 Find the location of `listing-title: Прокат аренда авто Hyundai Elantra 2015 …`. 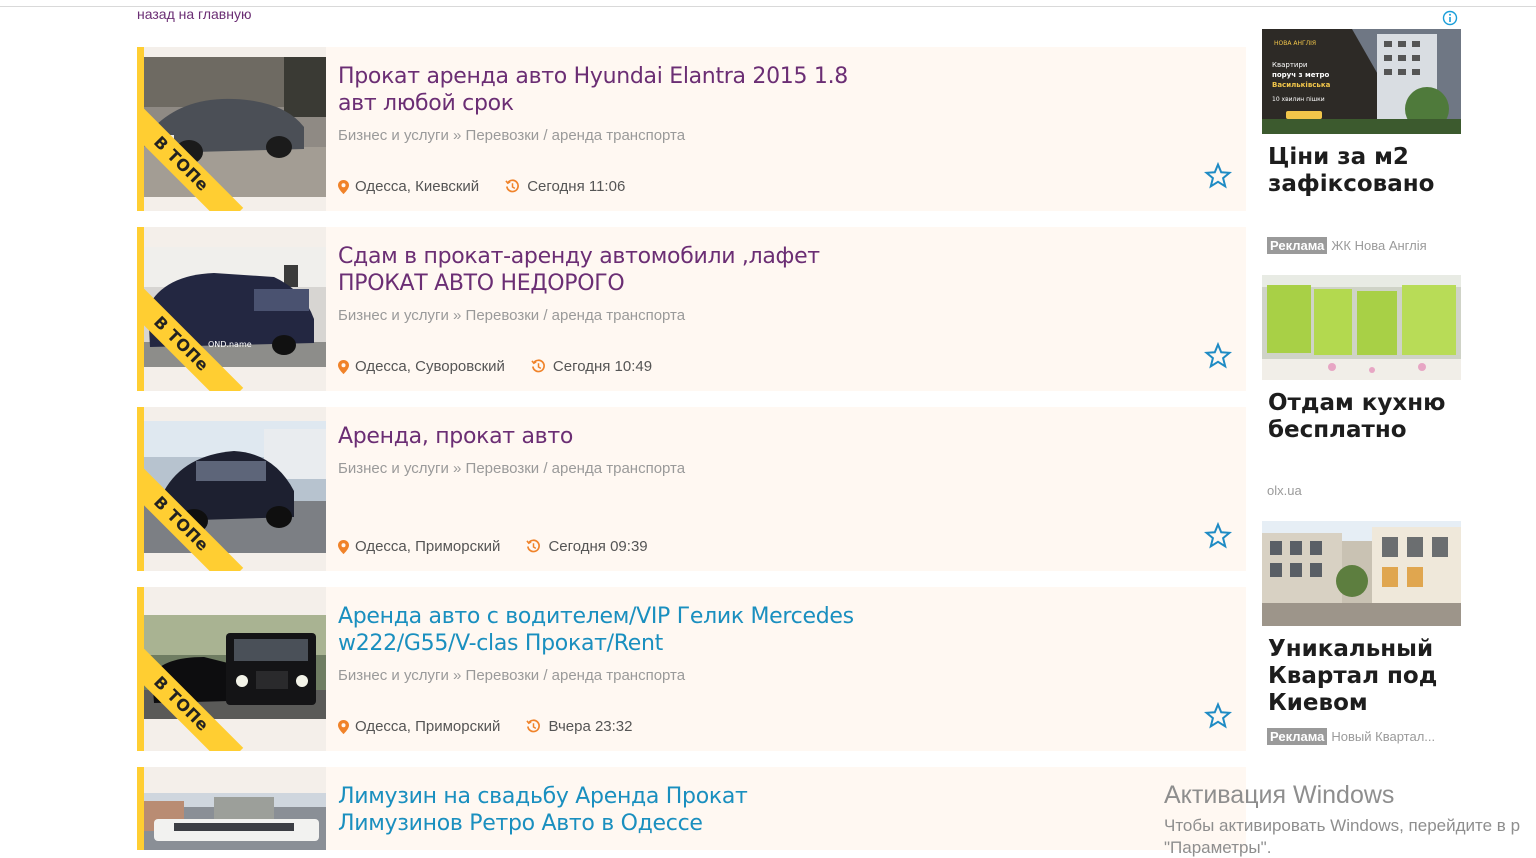

listing-title: Прокат аренда авто Hyundai Elantra 2015 … is located at coordinates (608, 90).